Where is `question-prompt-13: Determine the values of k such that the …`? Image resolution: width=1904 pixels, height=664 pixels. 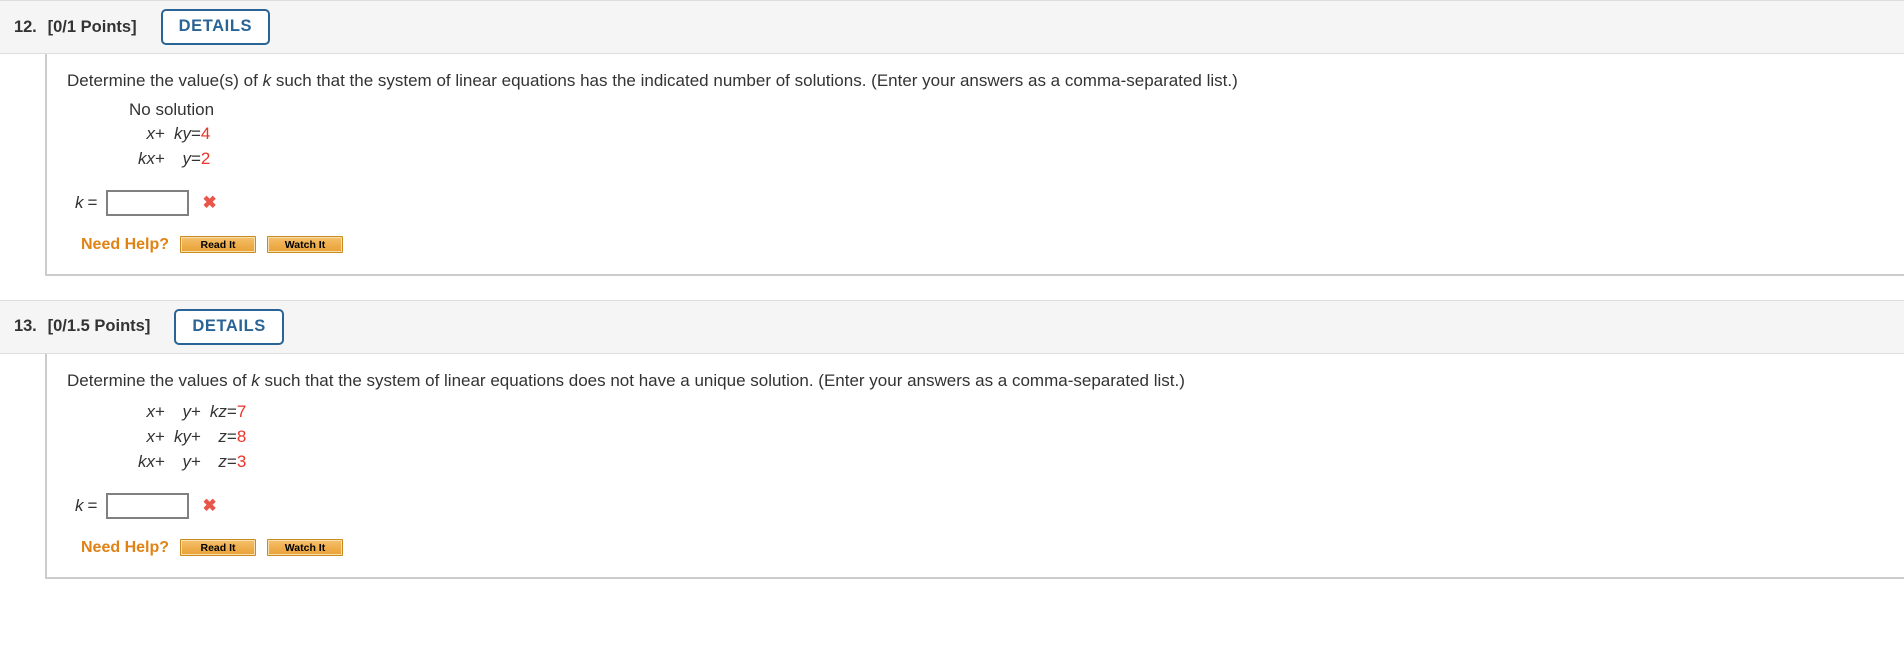
question-prompt-13: Determine the values of k such that the … is located at coordinates (985, 381).